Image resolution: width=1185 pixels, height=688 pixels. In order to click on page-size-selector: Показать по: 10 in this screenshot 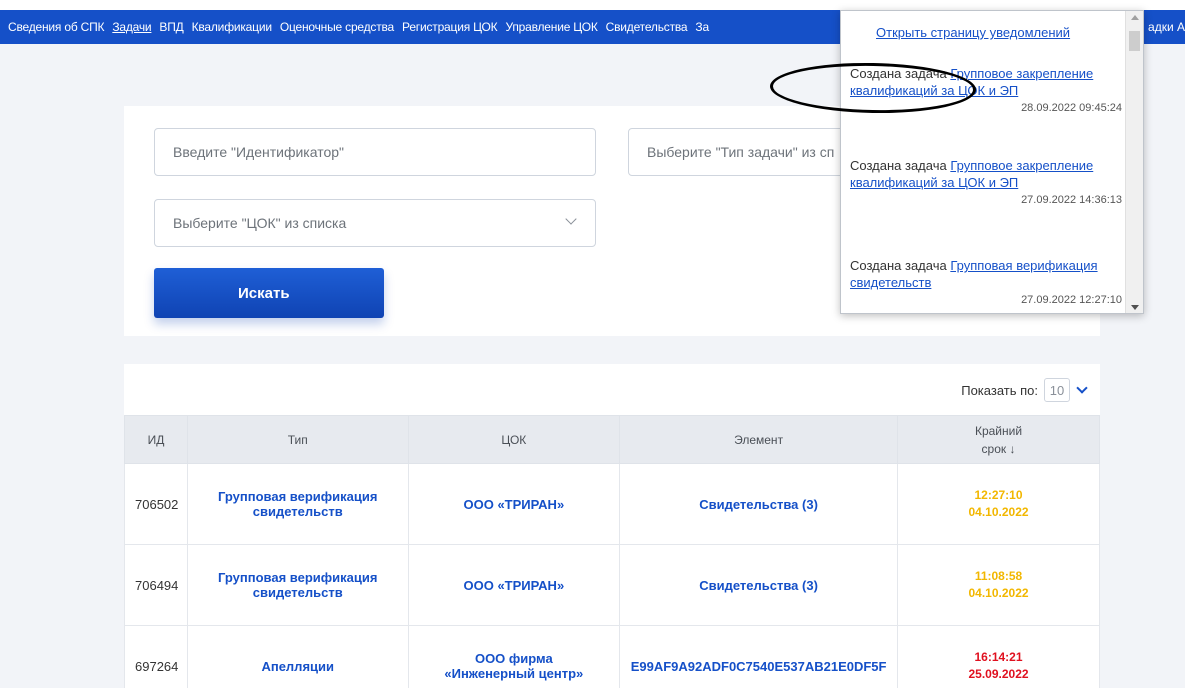, I will do `click(1024, 390)`.